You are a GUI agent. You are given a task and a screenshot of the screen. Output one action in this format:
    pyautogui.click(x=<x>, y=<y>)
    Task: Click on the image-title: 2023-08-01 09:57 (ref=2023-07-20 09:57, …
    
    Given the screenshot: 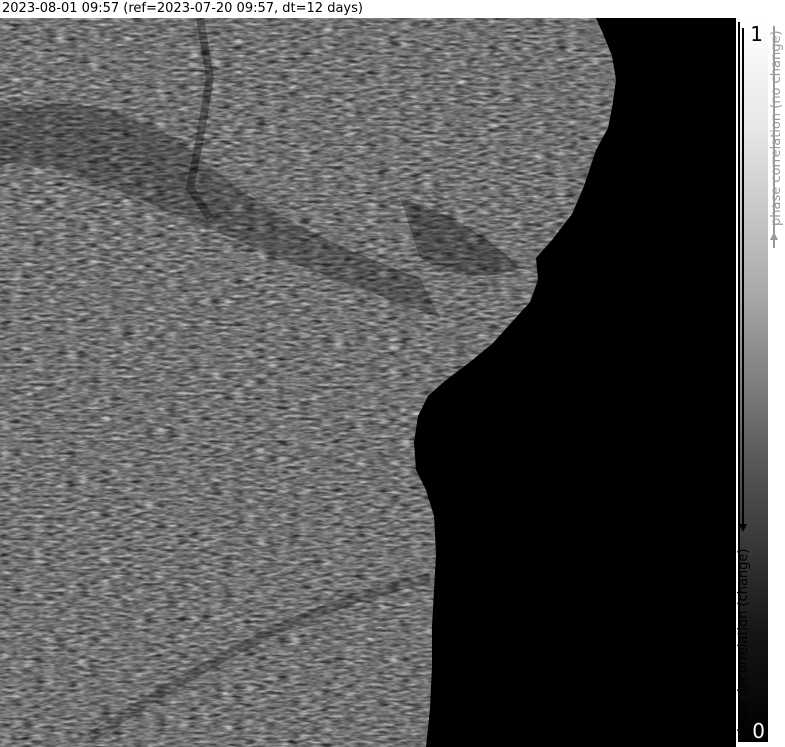 What is the action you would take?
    pyautogui.click(x=182, y=8)
    